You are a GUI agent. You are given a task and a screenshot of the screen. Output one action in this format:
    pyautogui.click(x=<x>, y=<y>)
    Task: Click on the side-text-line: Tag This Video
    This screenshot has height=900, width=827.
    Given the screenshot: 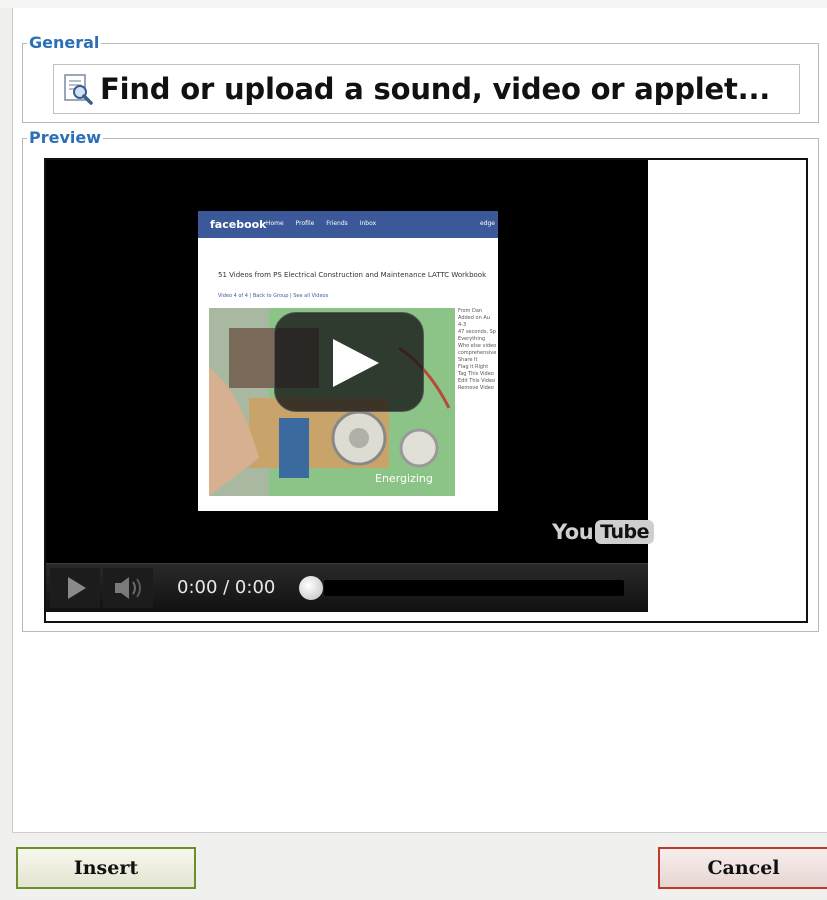 What is the action you would take?
    pyautogui.click(x=476, y=374)
    